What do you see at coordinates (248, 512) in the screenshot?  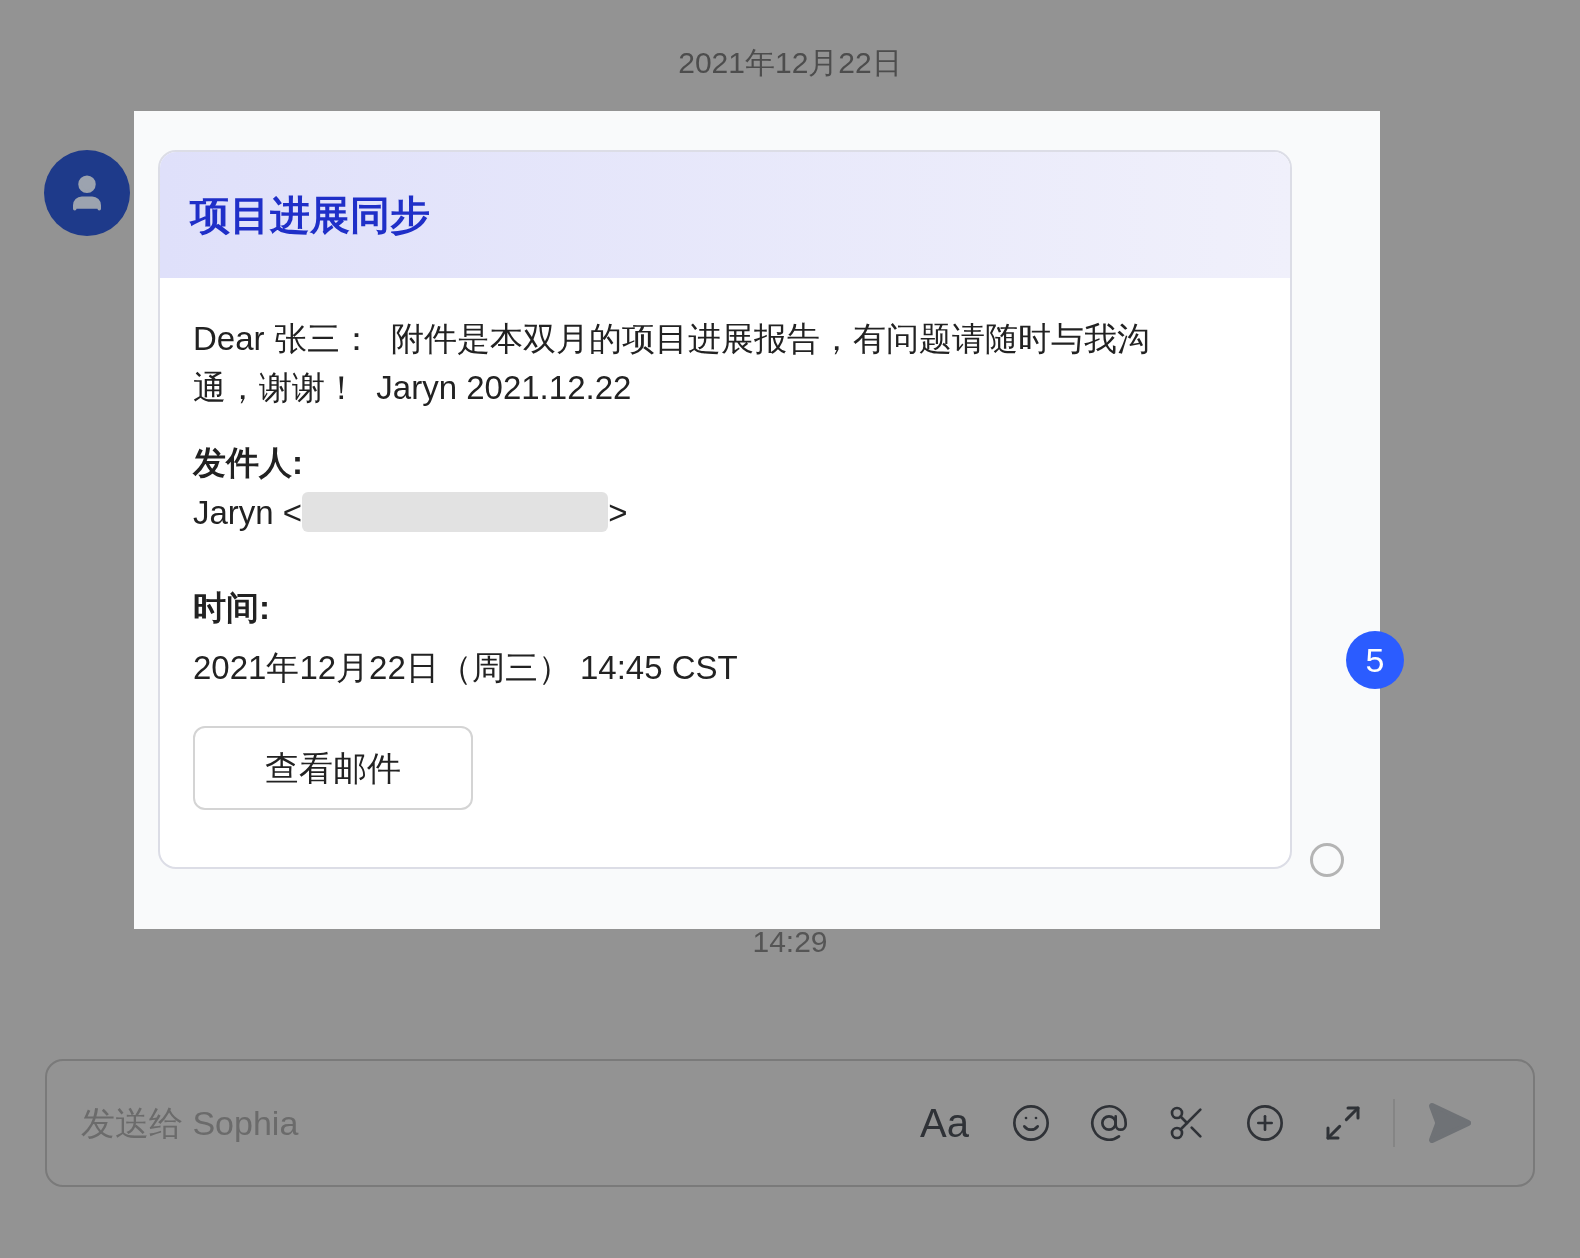 I see `sender-name: Jaryn <` at bounding box center [248, 512].